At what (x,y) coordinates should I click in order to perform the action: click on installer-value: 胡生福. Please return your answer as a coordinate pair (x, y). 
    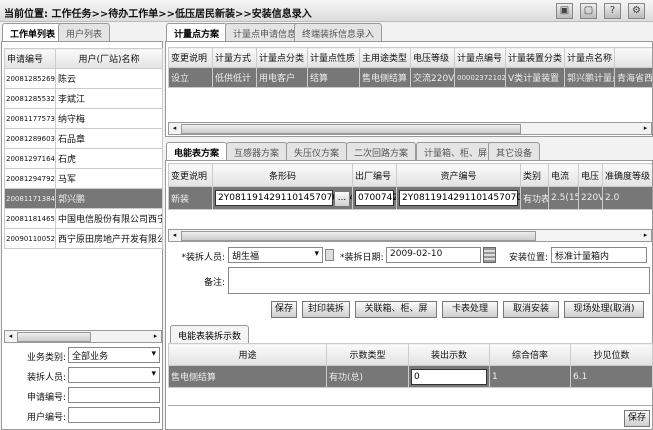
    Looking at the image, I should click on (246, 257).